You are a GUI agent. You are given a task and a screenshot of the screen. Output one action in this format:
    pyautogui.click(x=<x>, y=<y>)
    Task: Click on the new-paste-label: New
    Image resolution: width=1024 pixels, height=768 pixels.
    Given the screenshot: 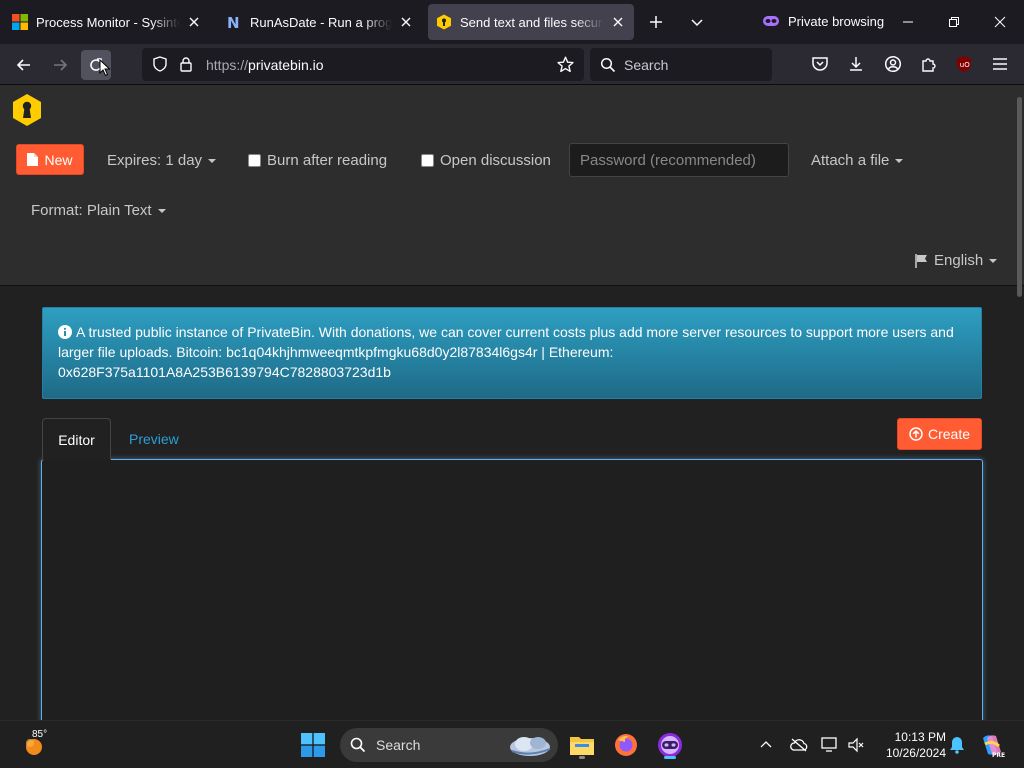 What is the action you would take?
    pyautogui.click(x=58, y=159)
    